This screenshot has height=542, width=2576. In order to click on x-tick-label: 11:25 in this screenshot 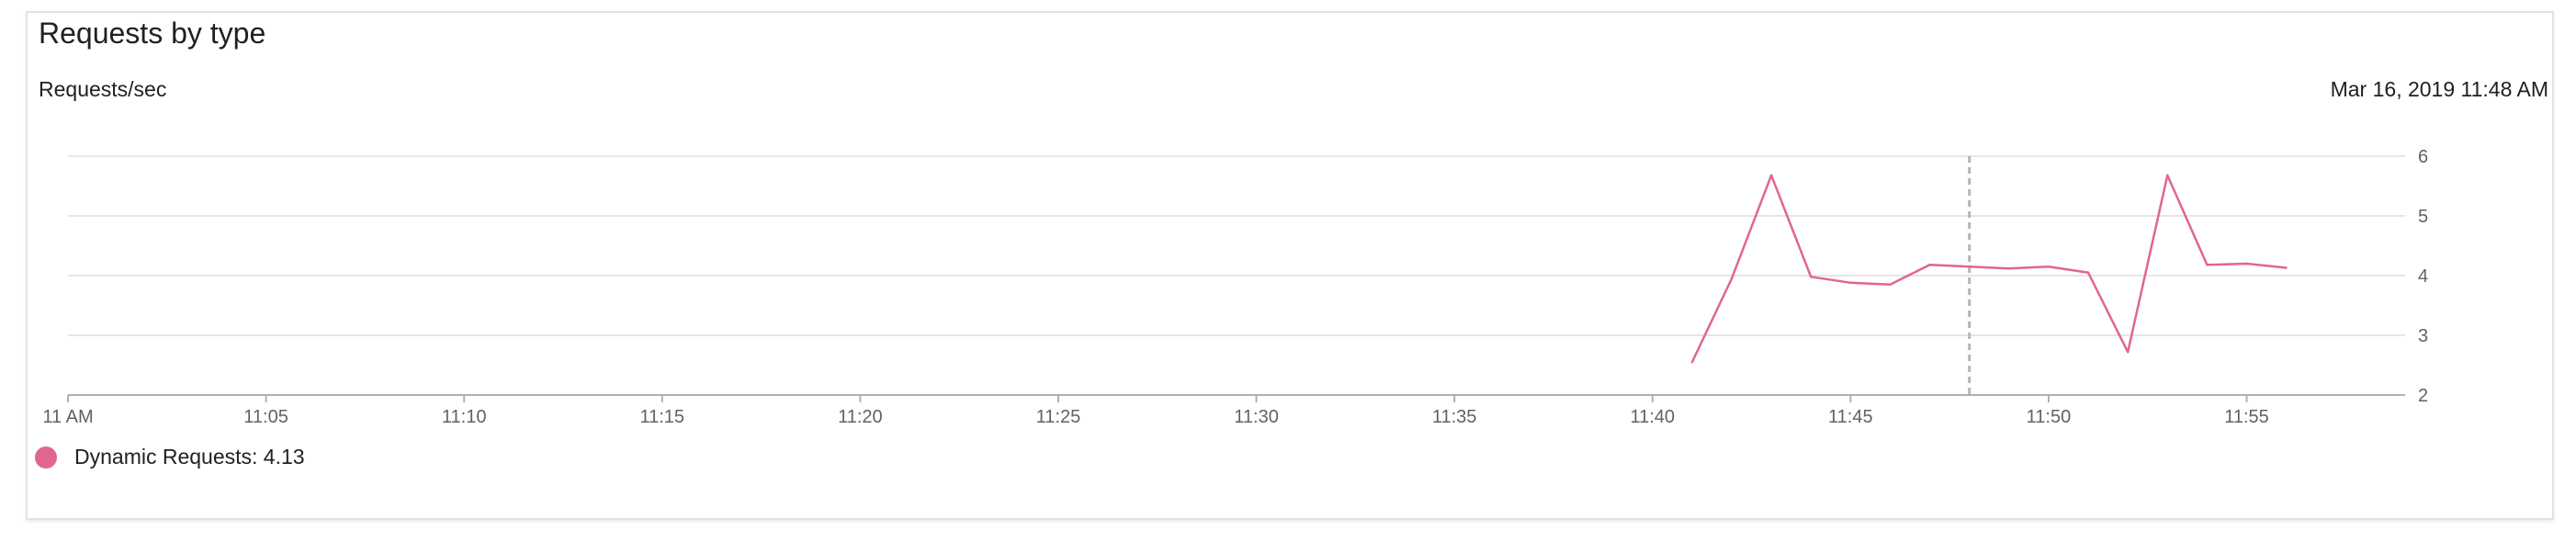, I will do `click(1058, 417)`.